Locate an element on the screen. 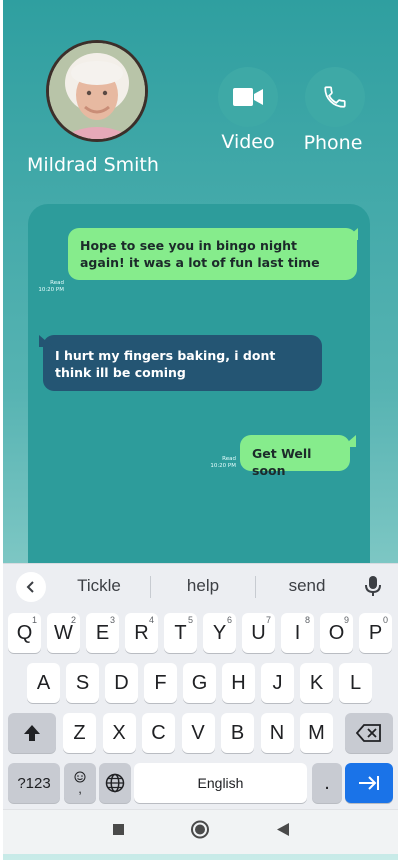 This screenshot has height=860, width=401. contact-name: Mildrad Smith is located at coordinates (93, 165).